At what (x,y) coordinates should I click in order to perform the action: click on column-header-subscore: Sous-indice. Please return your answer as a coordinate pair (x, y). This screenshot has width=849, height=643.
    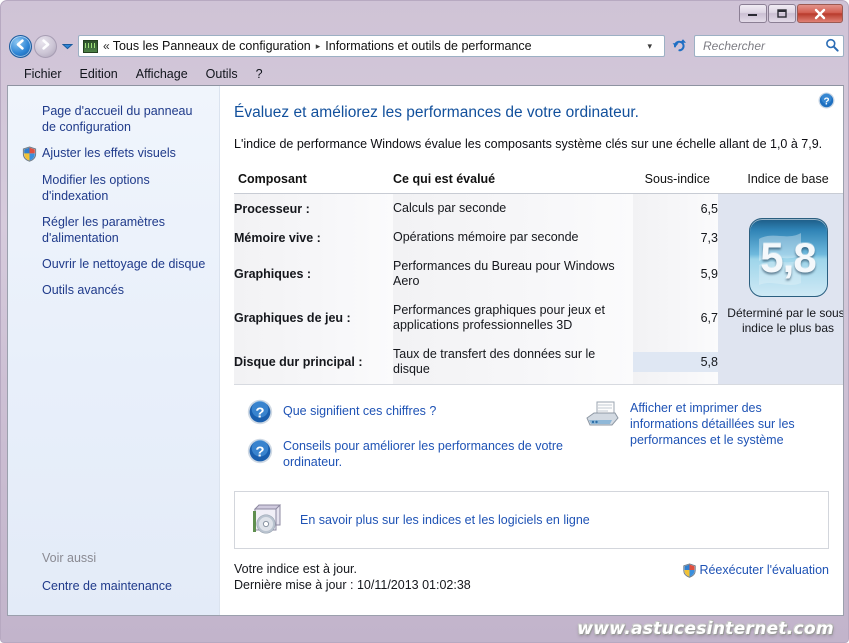
    Looking at the image, I should click on (675, 183).